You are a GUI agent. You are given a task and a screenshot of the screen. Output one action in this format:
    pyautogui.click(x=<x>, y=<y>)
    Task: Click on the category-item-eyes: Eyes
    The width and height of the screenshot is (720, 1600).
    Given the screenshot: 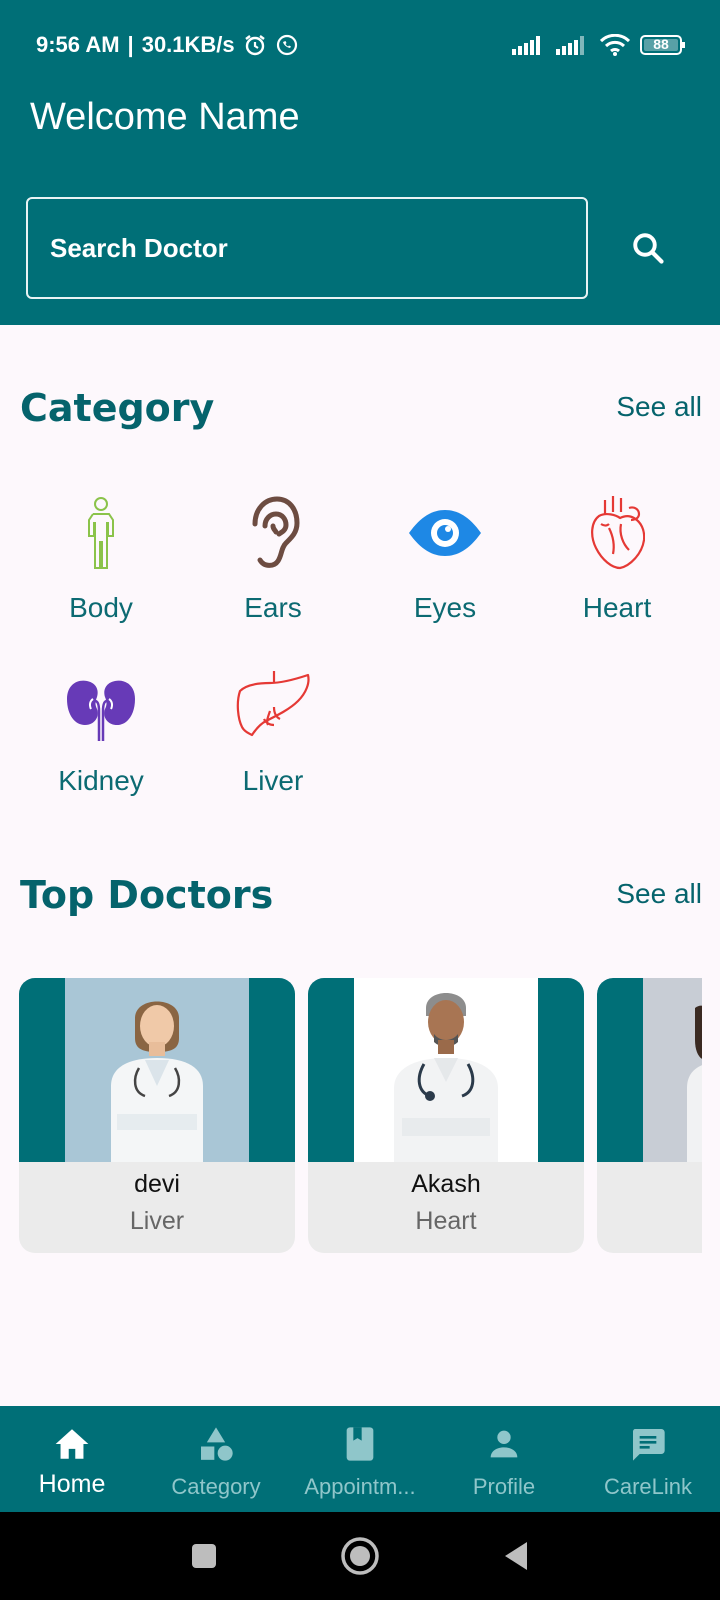 What is the action you would take?
    pyautogui.click(x=445, y=557)
    